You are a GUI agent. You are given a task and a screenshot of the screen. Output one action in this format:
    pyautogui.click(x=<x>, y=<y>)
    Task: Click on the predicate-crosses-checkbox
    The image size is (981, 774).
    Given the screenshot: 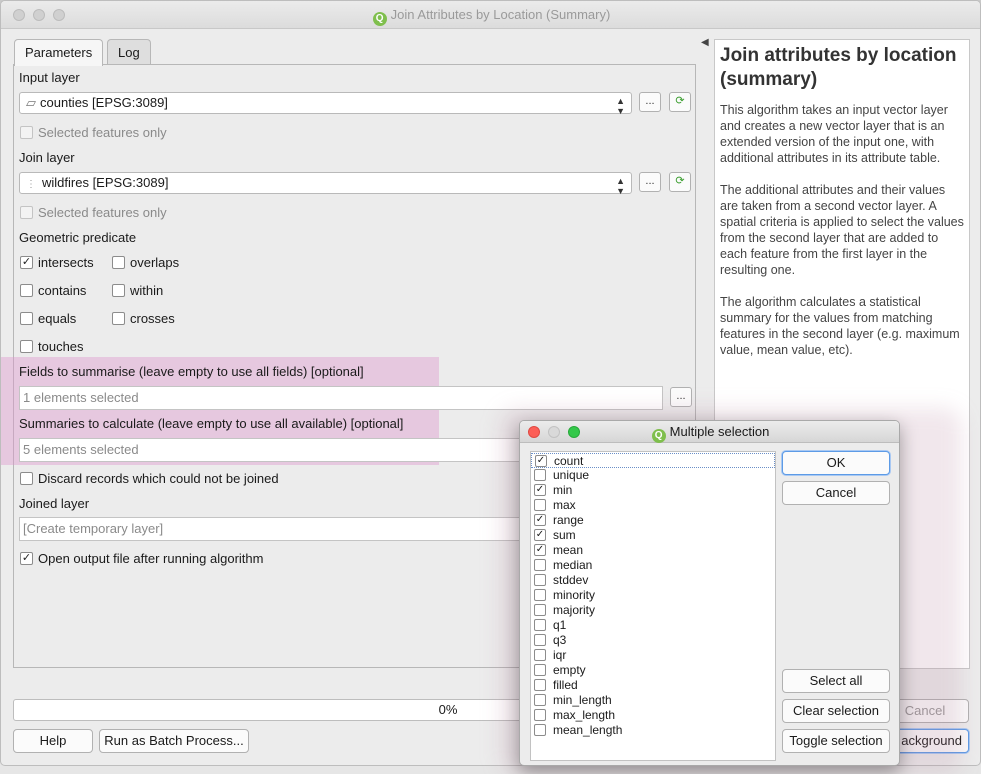 What is the action you would take?
    pyautogui.click(x=118, y=318)
    